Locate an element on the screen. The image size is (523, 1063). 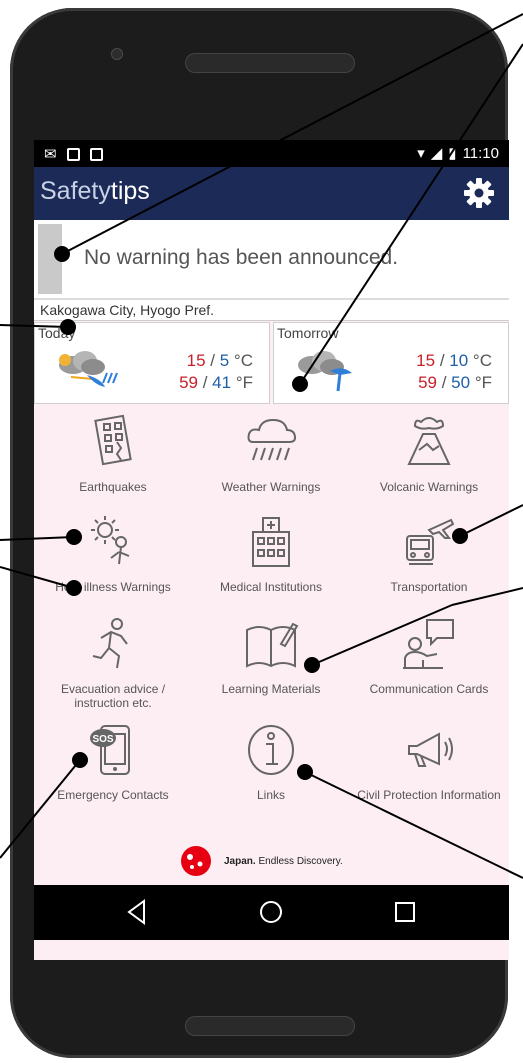
japan-logo: Japan. Endless Discovery. is located at coordinates (258, 861).